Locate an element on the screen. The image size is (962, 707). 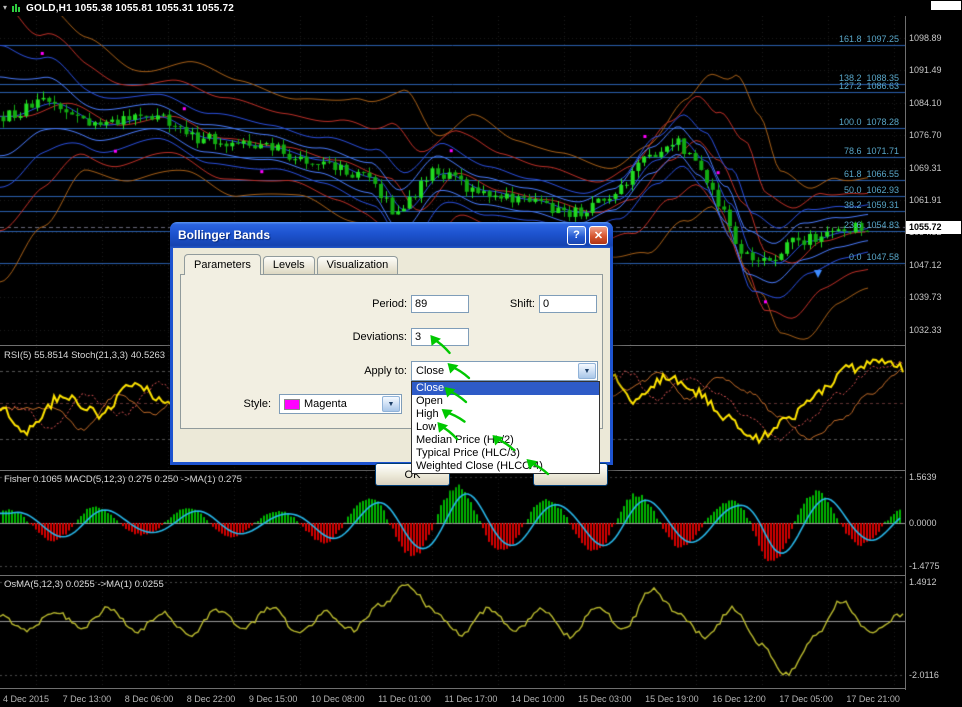
chart-icon is located at coordinates (16, 7).